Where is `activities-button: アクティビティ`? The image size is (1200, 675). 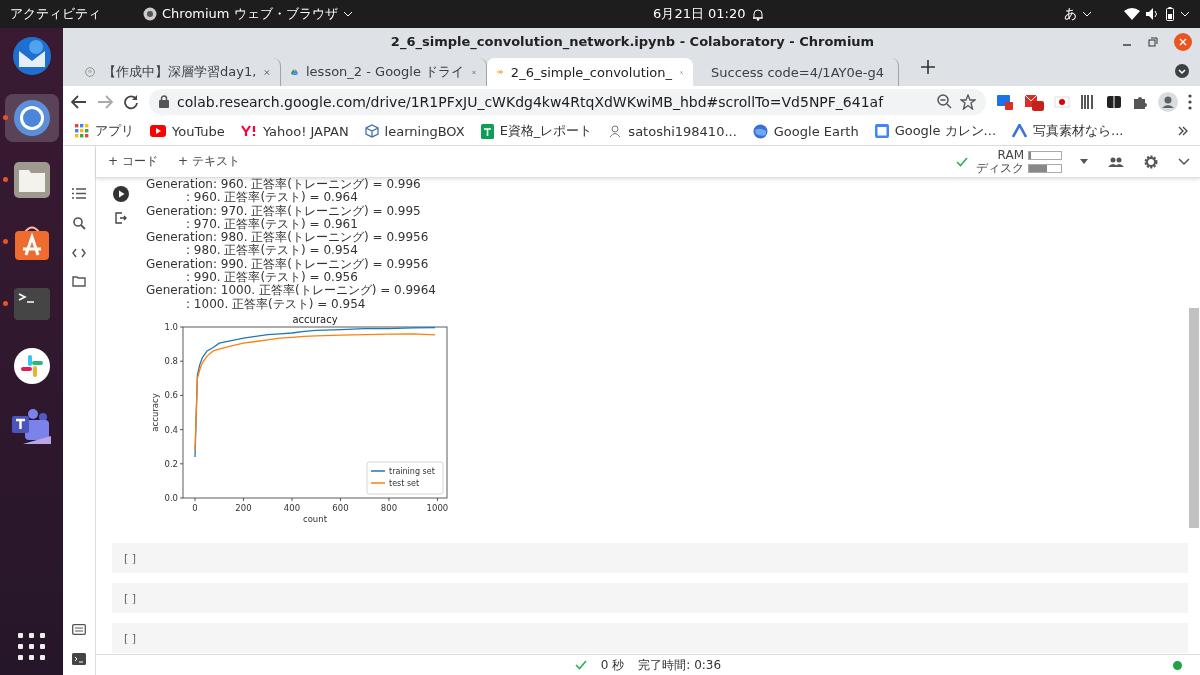 activities-button: アクティビティ is located at coordinates (55, 14).